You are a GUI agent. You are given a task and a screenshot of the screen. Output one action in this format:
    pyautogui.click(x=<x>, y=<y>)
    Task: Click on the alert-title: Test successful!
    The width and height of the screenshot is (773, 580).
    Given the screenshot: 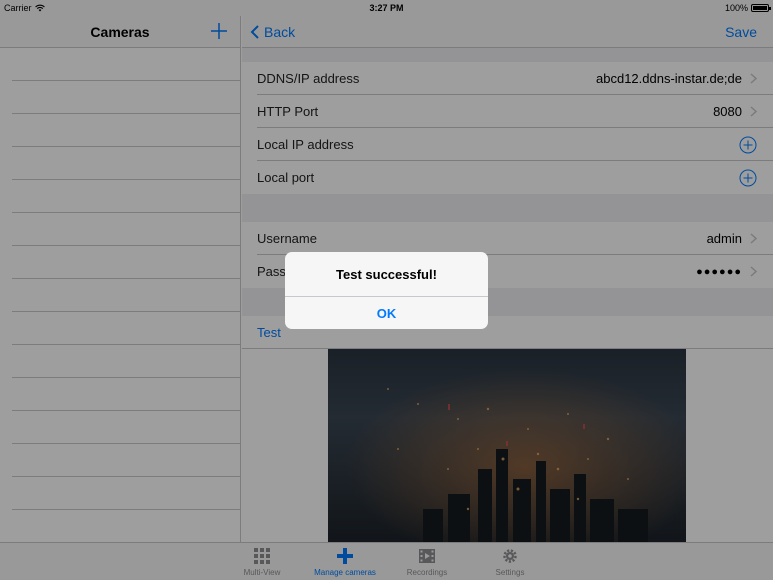 What is the action you would take?
    pyautogui.click(x=386, y=274)
    